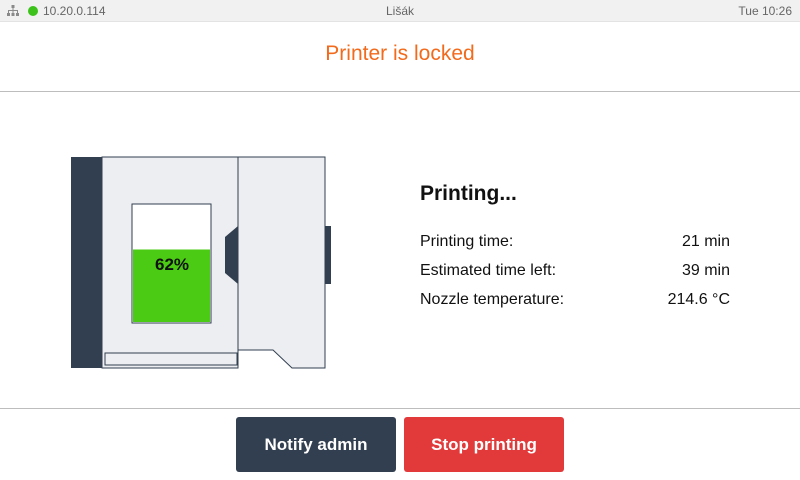 Image resolution: width=800 pixels, height=480 pixels. I want to click on info-label: Printing time:, so click(467, 241).